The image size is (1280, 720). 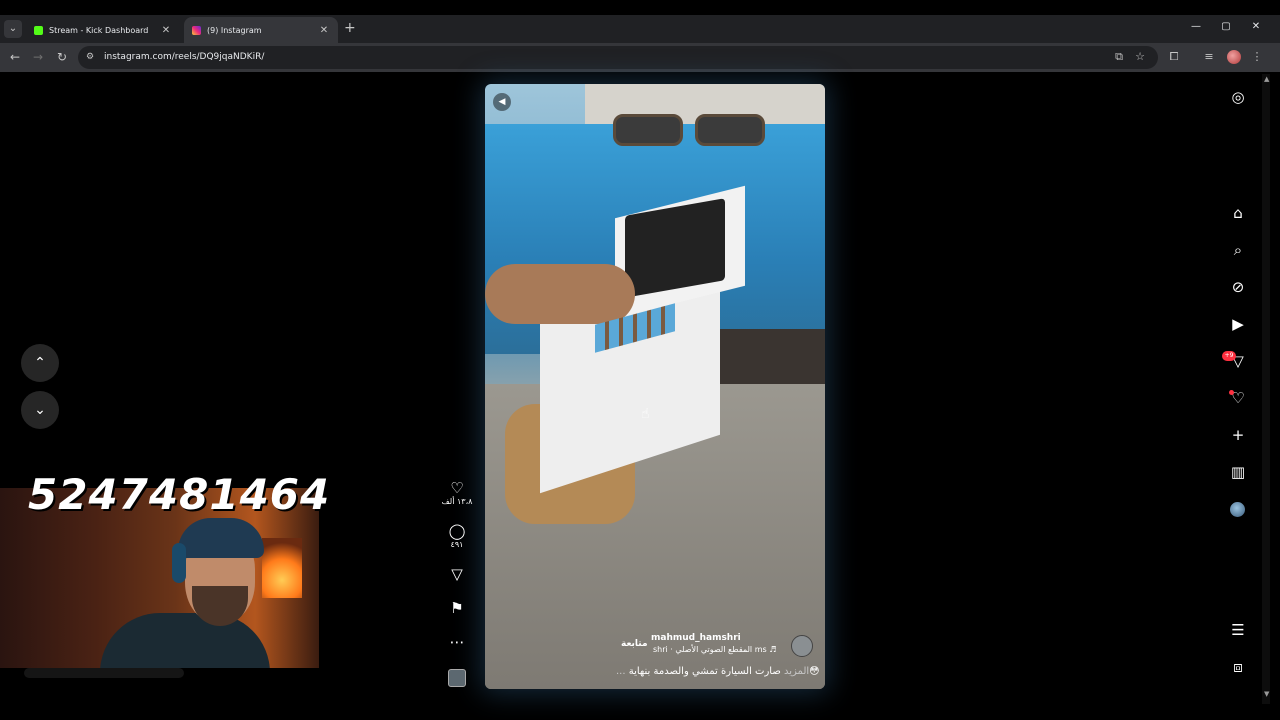 What do you see at coordinates (40, 410) in the screenshot?
I see `next-reel-button: ⌄` at bounding box center [40, 410].